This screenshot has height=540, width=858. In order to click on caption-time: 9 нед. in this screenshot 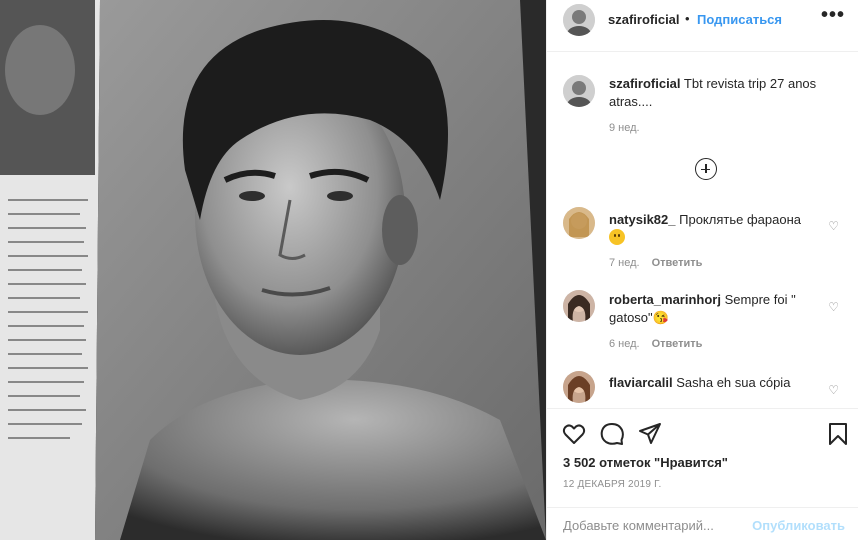, I will do `click(624, 128)`.